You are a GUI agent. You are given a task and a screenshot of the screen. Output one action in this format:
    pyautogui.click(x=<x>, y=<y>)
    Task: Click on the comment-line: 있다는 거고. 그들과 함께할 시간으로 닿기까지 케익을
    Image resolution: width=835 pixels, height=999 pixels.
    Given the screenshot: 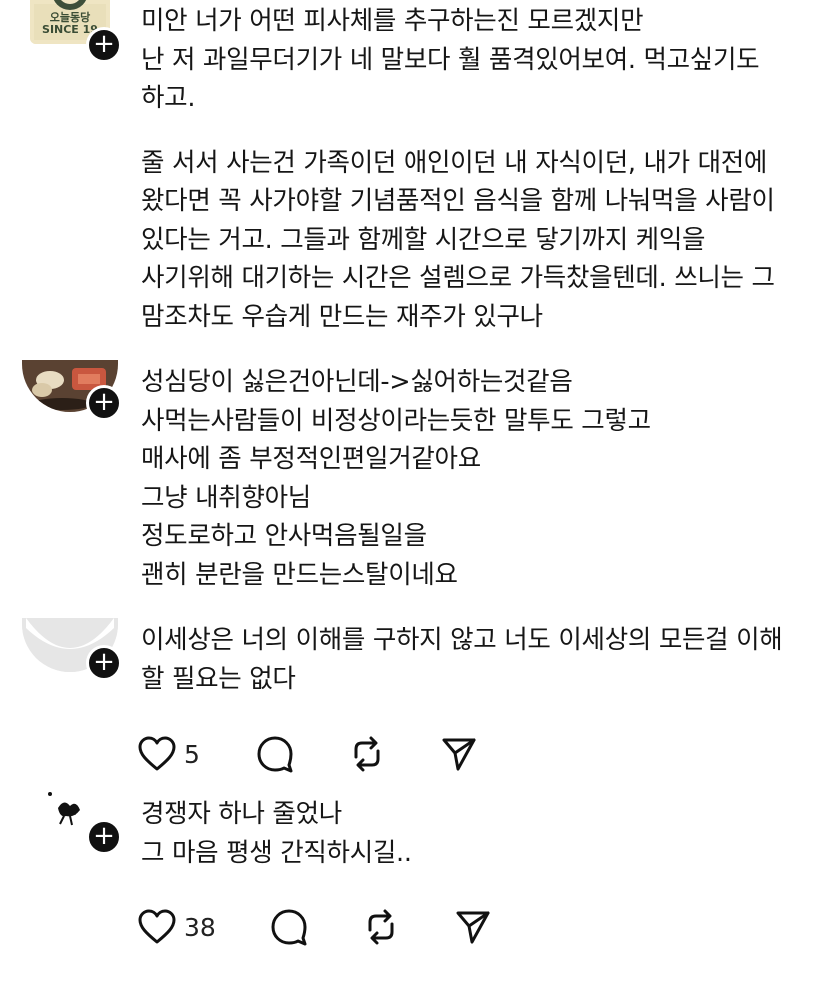 What is the action you would take?
    pyautogui.click(x=423, y=239)
    